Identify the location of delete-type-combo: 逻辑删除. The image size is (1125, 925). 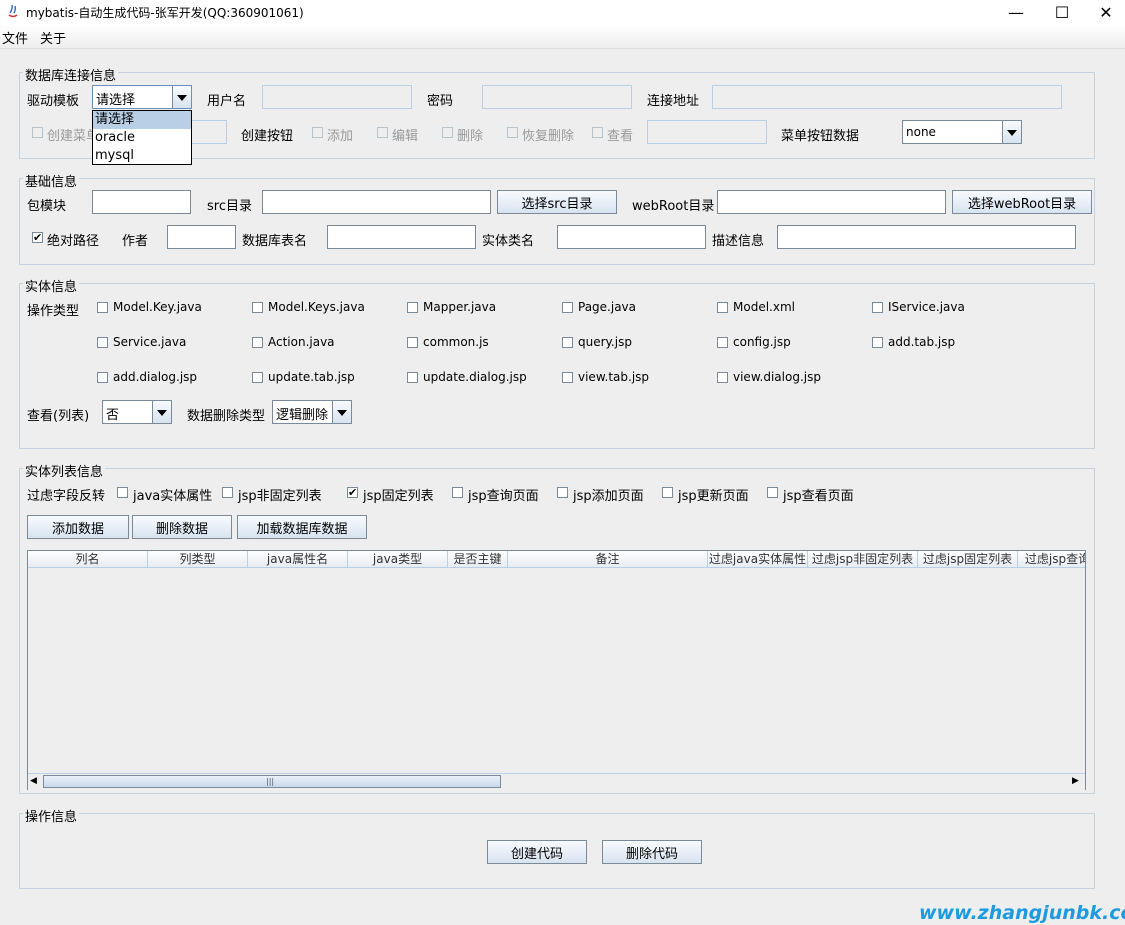
(312, 412).